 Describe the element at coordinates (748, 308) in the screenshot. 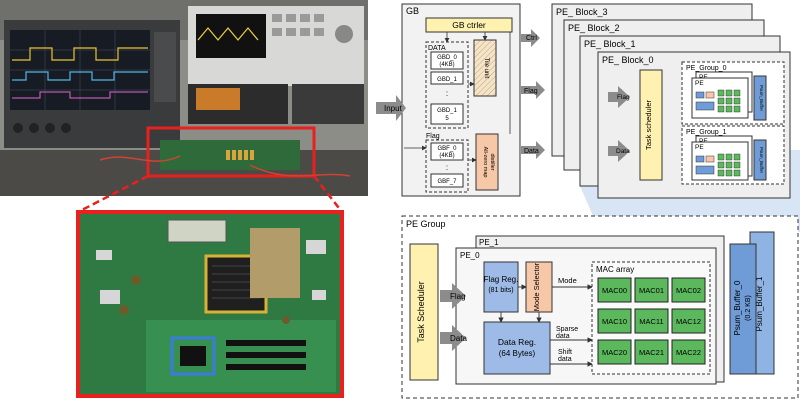

I see `psum-buffer-0-size: (0.2 KB)` at that location.